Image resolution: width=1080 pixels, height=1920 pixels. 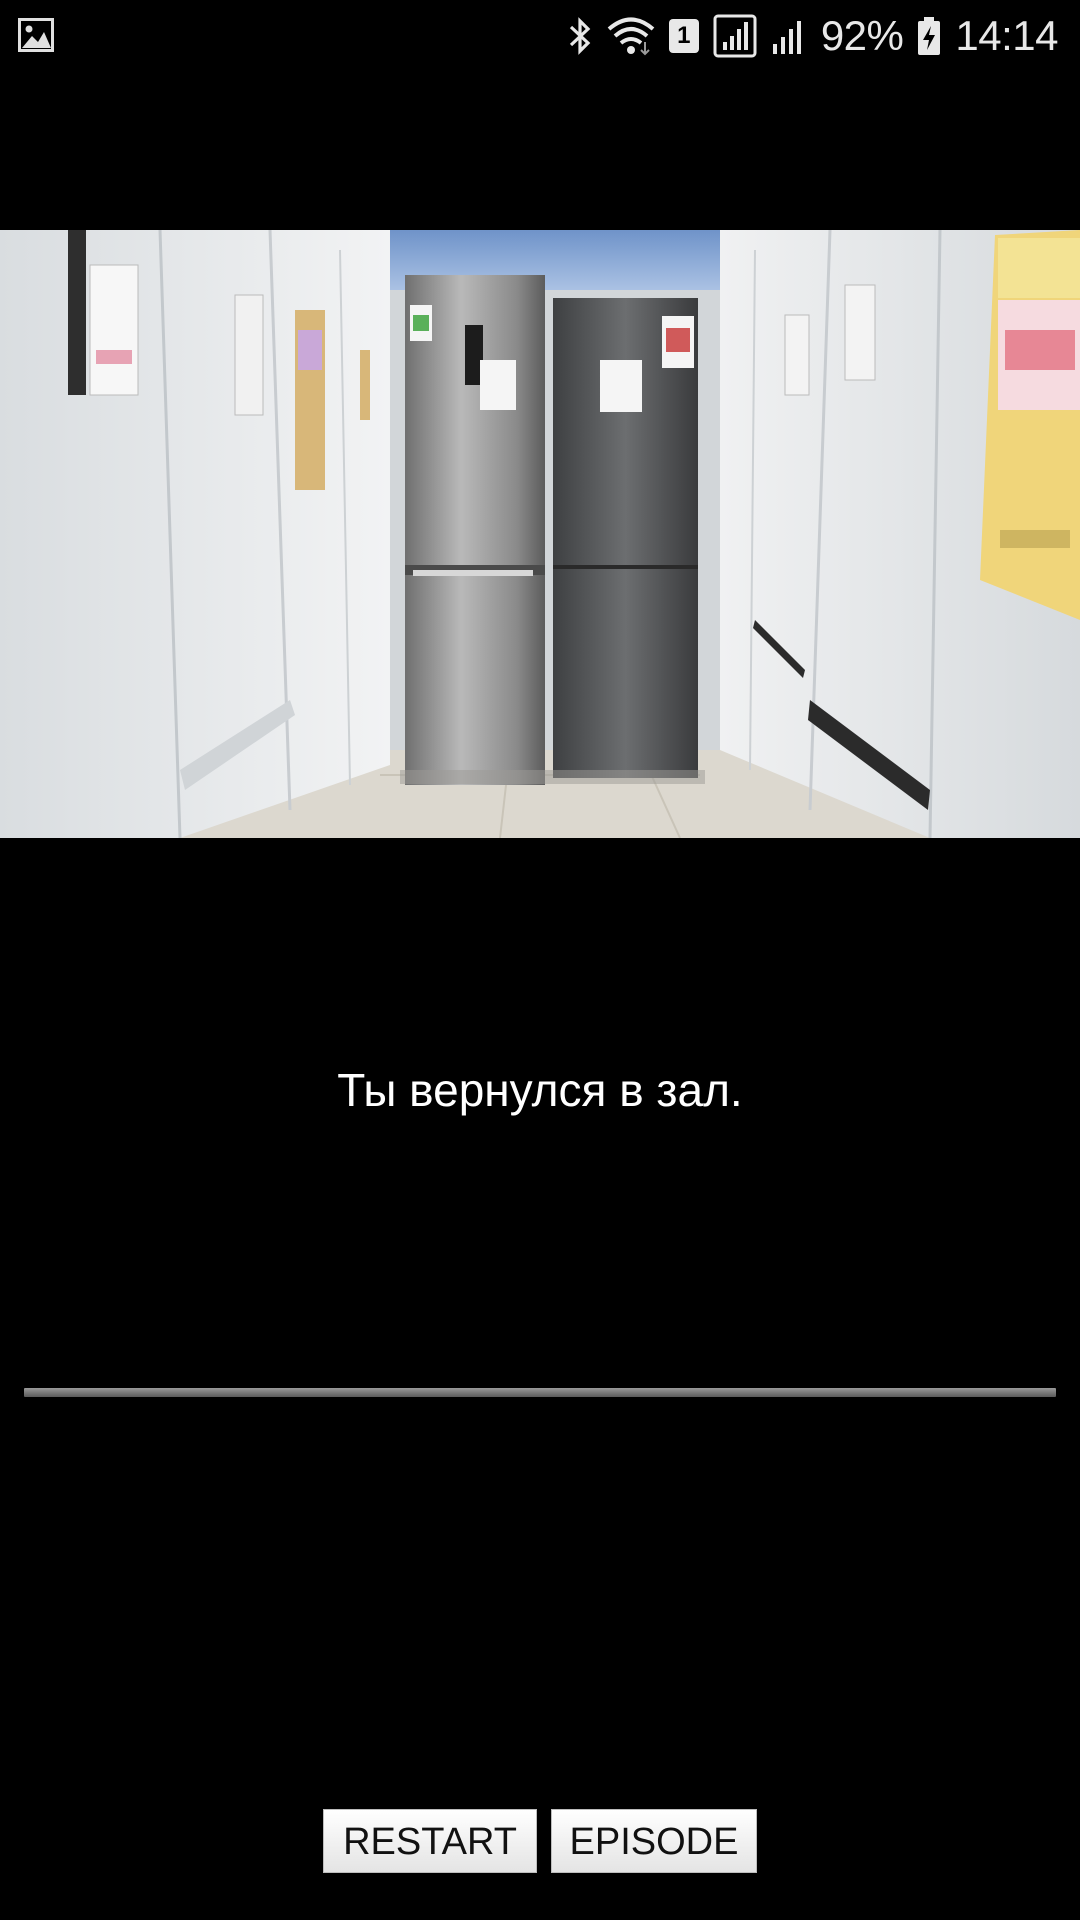 I want to click on wifi-icon, so click(x=631, y=36).